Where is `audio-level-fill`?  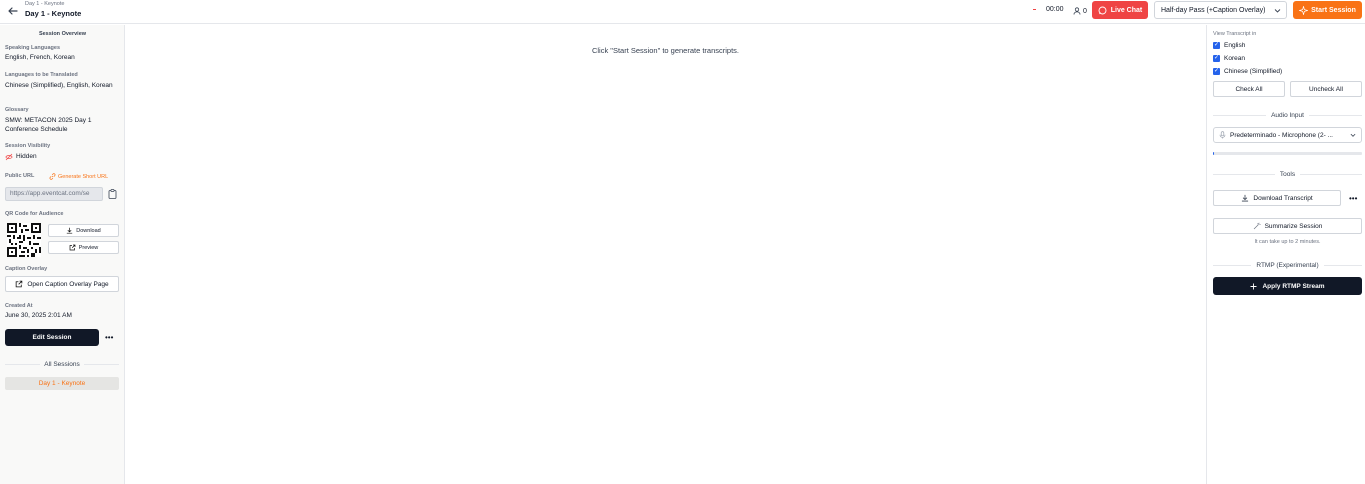 audio-level-fill is located at coordinates (1214, 153).